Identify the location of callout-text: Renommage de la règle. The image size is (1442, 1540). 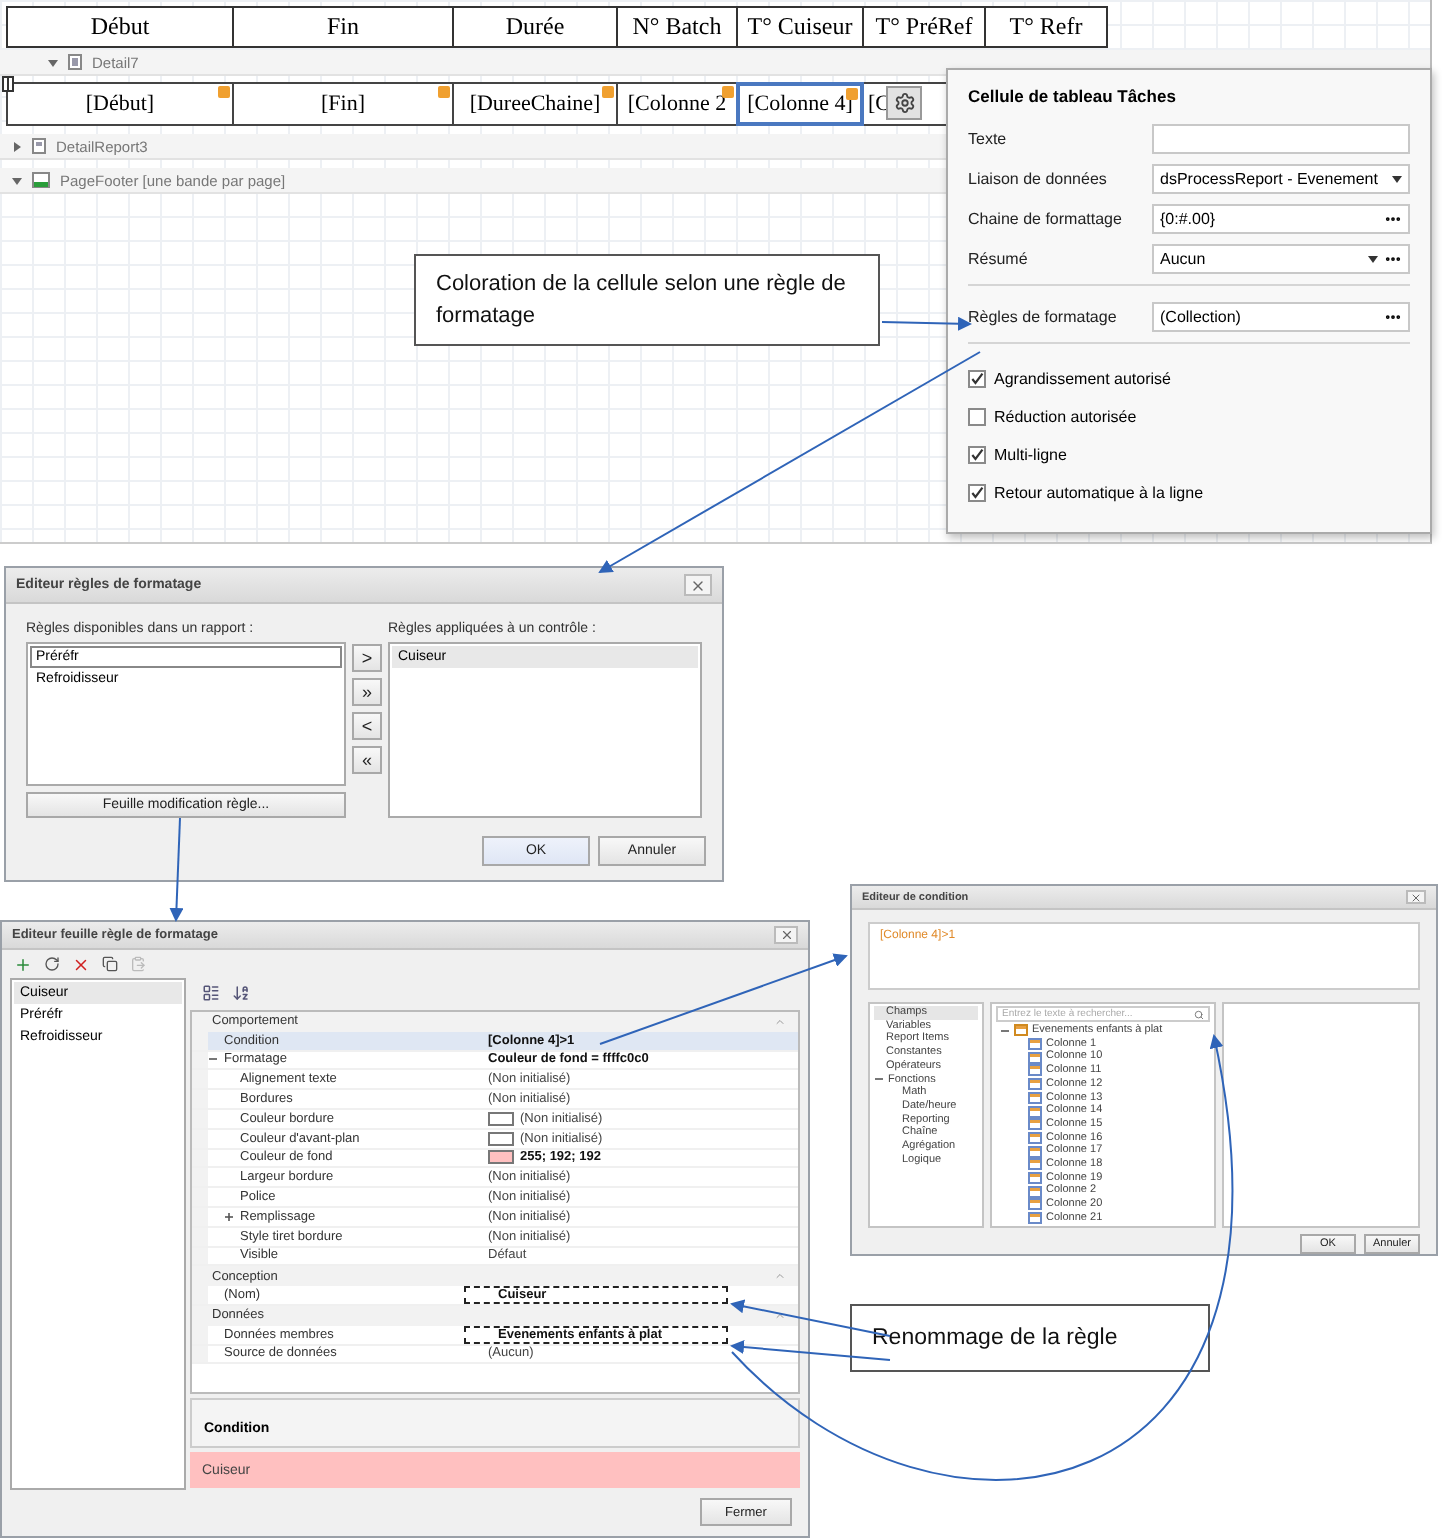
(1030, 1338).